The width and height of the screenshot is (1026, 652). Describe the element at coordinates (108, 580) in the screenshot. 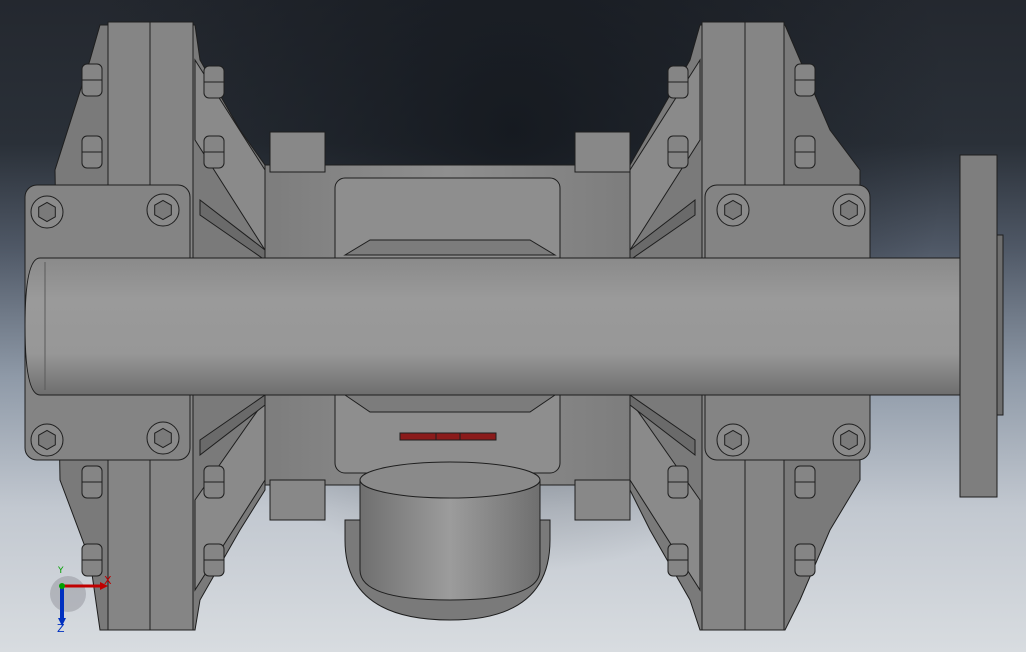

I see `x-axis-label: X` at that location.